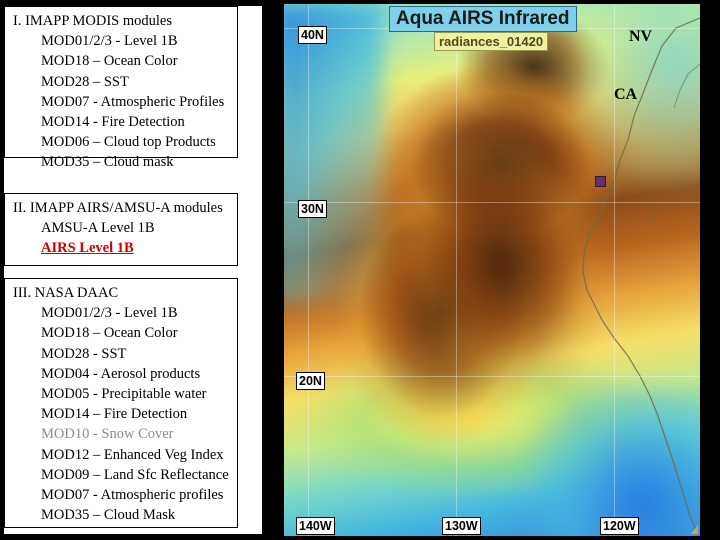 Image resolution: width=720 pixels, height=540 pixels. What do you see at coordinates (308, 270) in the screenshot?
I see `gridline-lon-140w` at bounding box center [308, 270].